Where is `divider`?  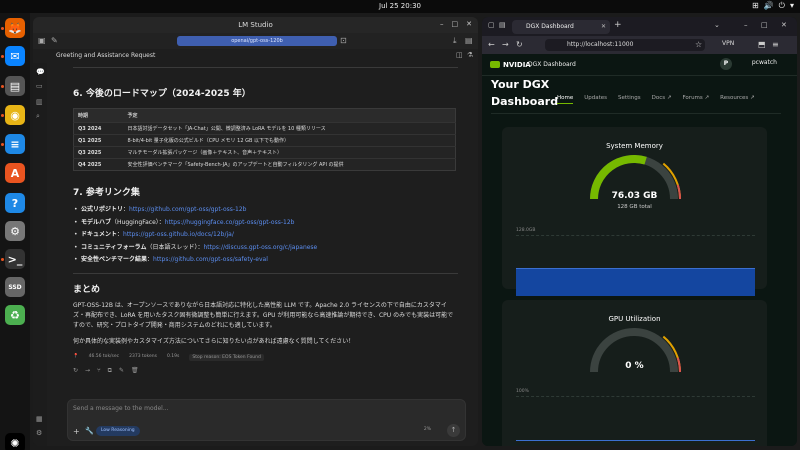 divider is located at coordinates (265, 273).